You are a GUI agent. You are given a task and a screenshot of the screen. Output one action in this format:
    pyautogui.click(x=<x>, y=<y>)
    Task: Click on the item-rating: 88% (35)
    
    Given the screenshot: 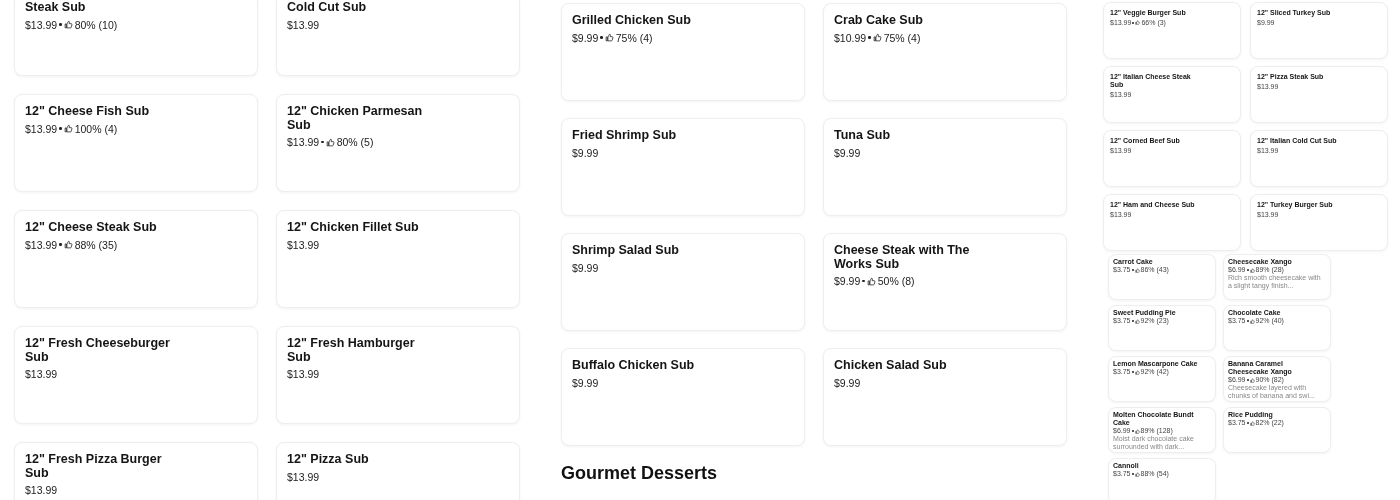 What is the action you would take?
    pyautogui.click(x=96, y=244)
    